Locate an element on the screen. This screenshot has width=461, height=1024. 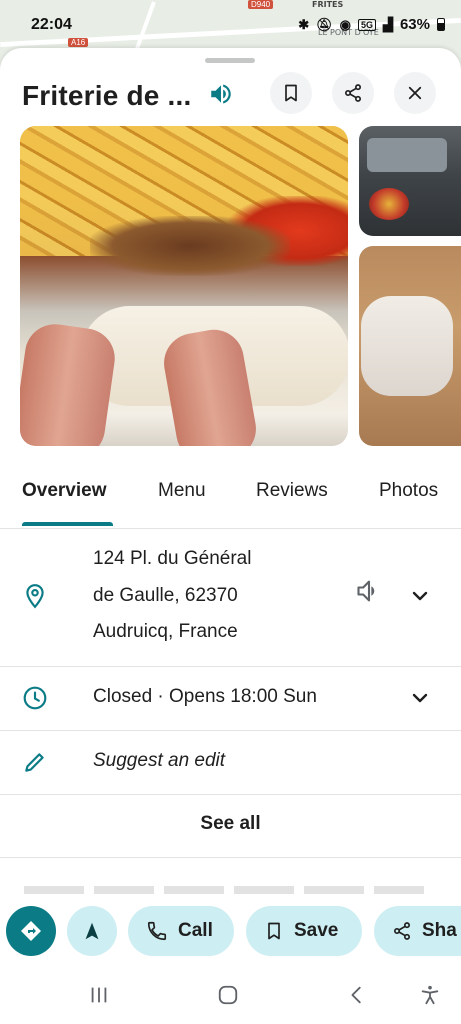
system-nav-bar is located at coordinates (230, 995).